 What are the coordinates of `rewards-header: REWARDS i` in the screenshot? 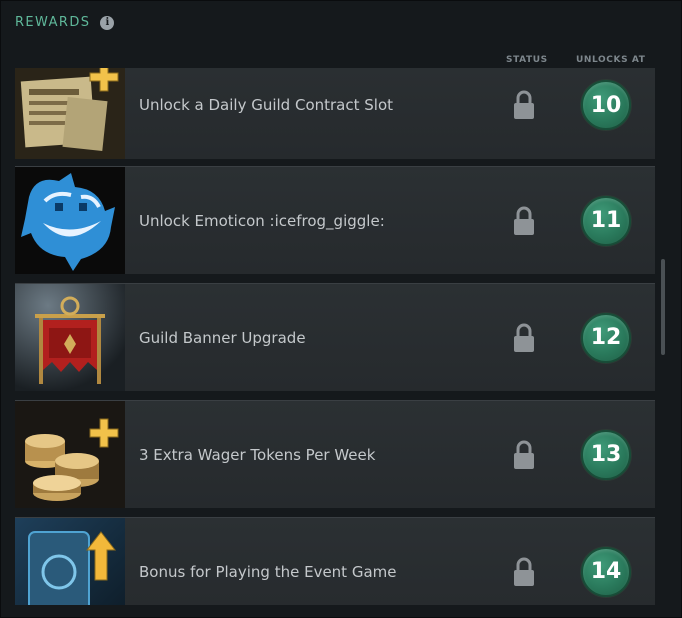 It's located at (65, 22).